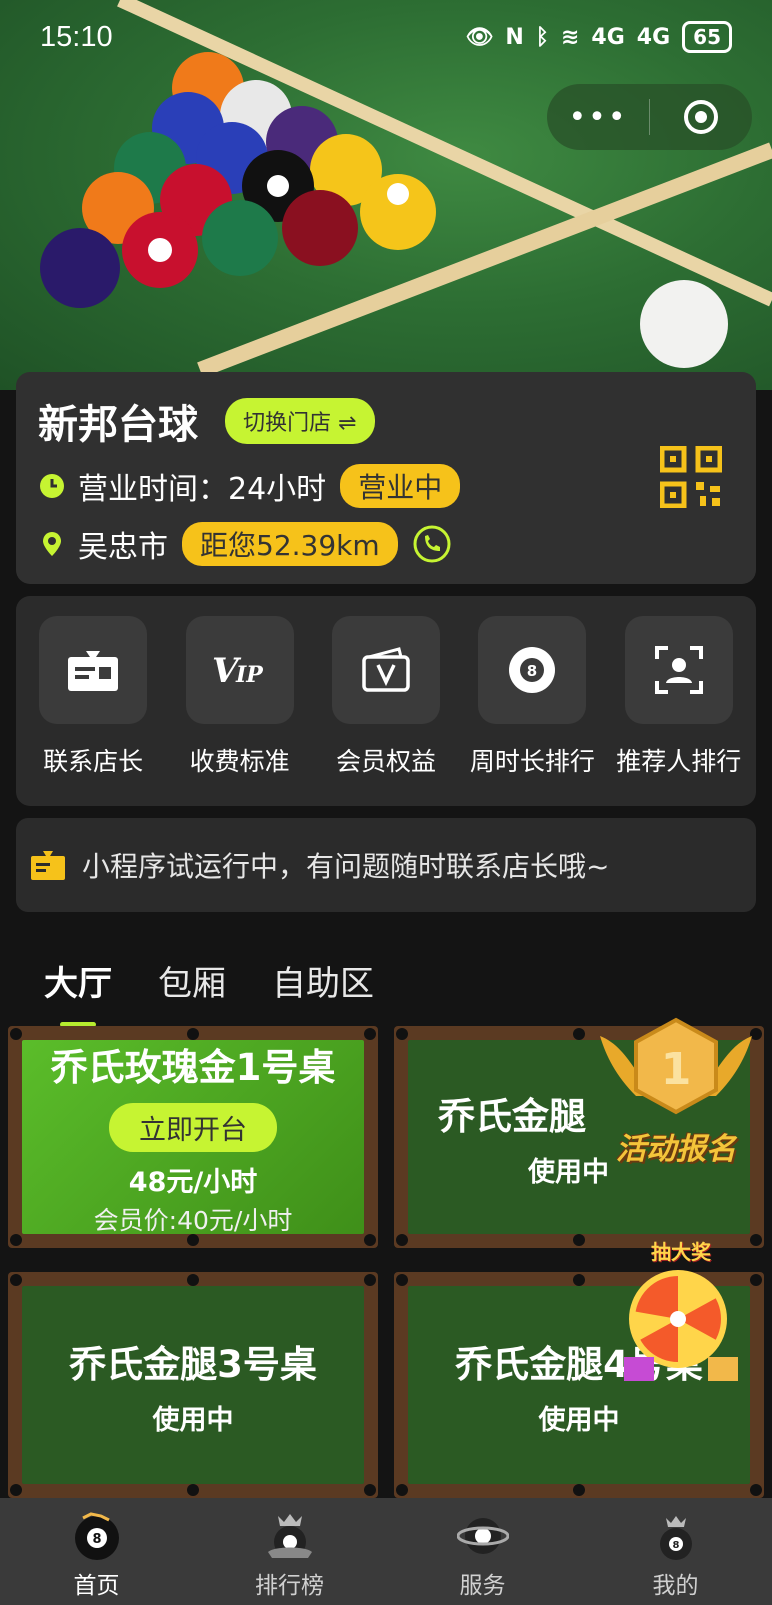  What do you see at coordinates (202, 489) in the screenshot?
I see `business-hours: 营业时间：24小时` at bounding box center [202, 489].